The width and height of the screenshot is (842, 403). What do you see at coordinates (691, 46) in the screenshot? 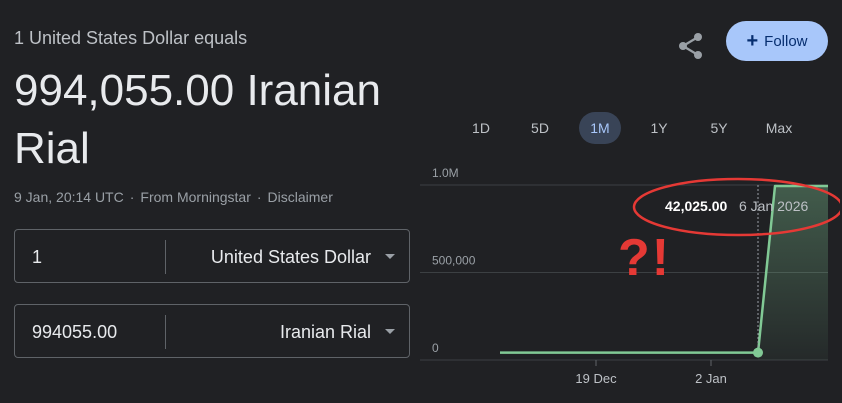
I see `share-icon` at bounding box center [691, 46].